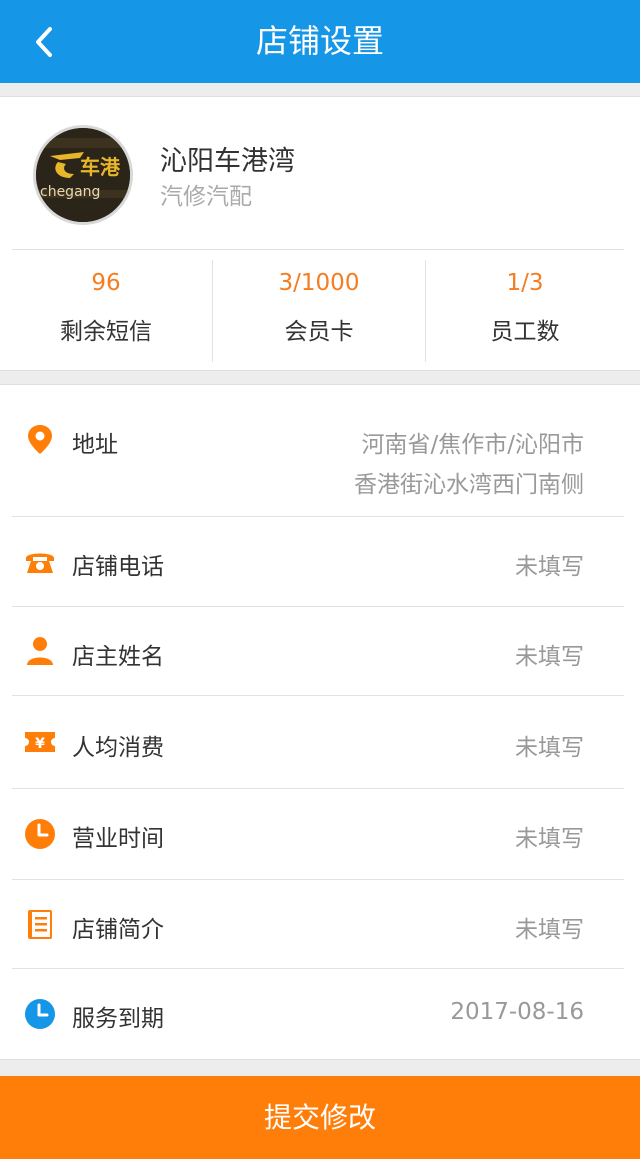 The height and width of the screenshot is (1159, 640). What do you see at coordinates (106, 283) in the screenshot?
I see `stat-value: 96` at bounding box center [106, 283].